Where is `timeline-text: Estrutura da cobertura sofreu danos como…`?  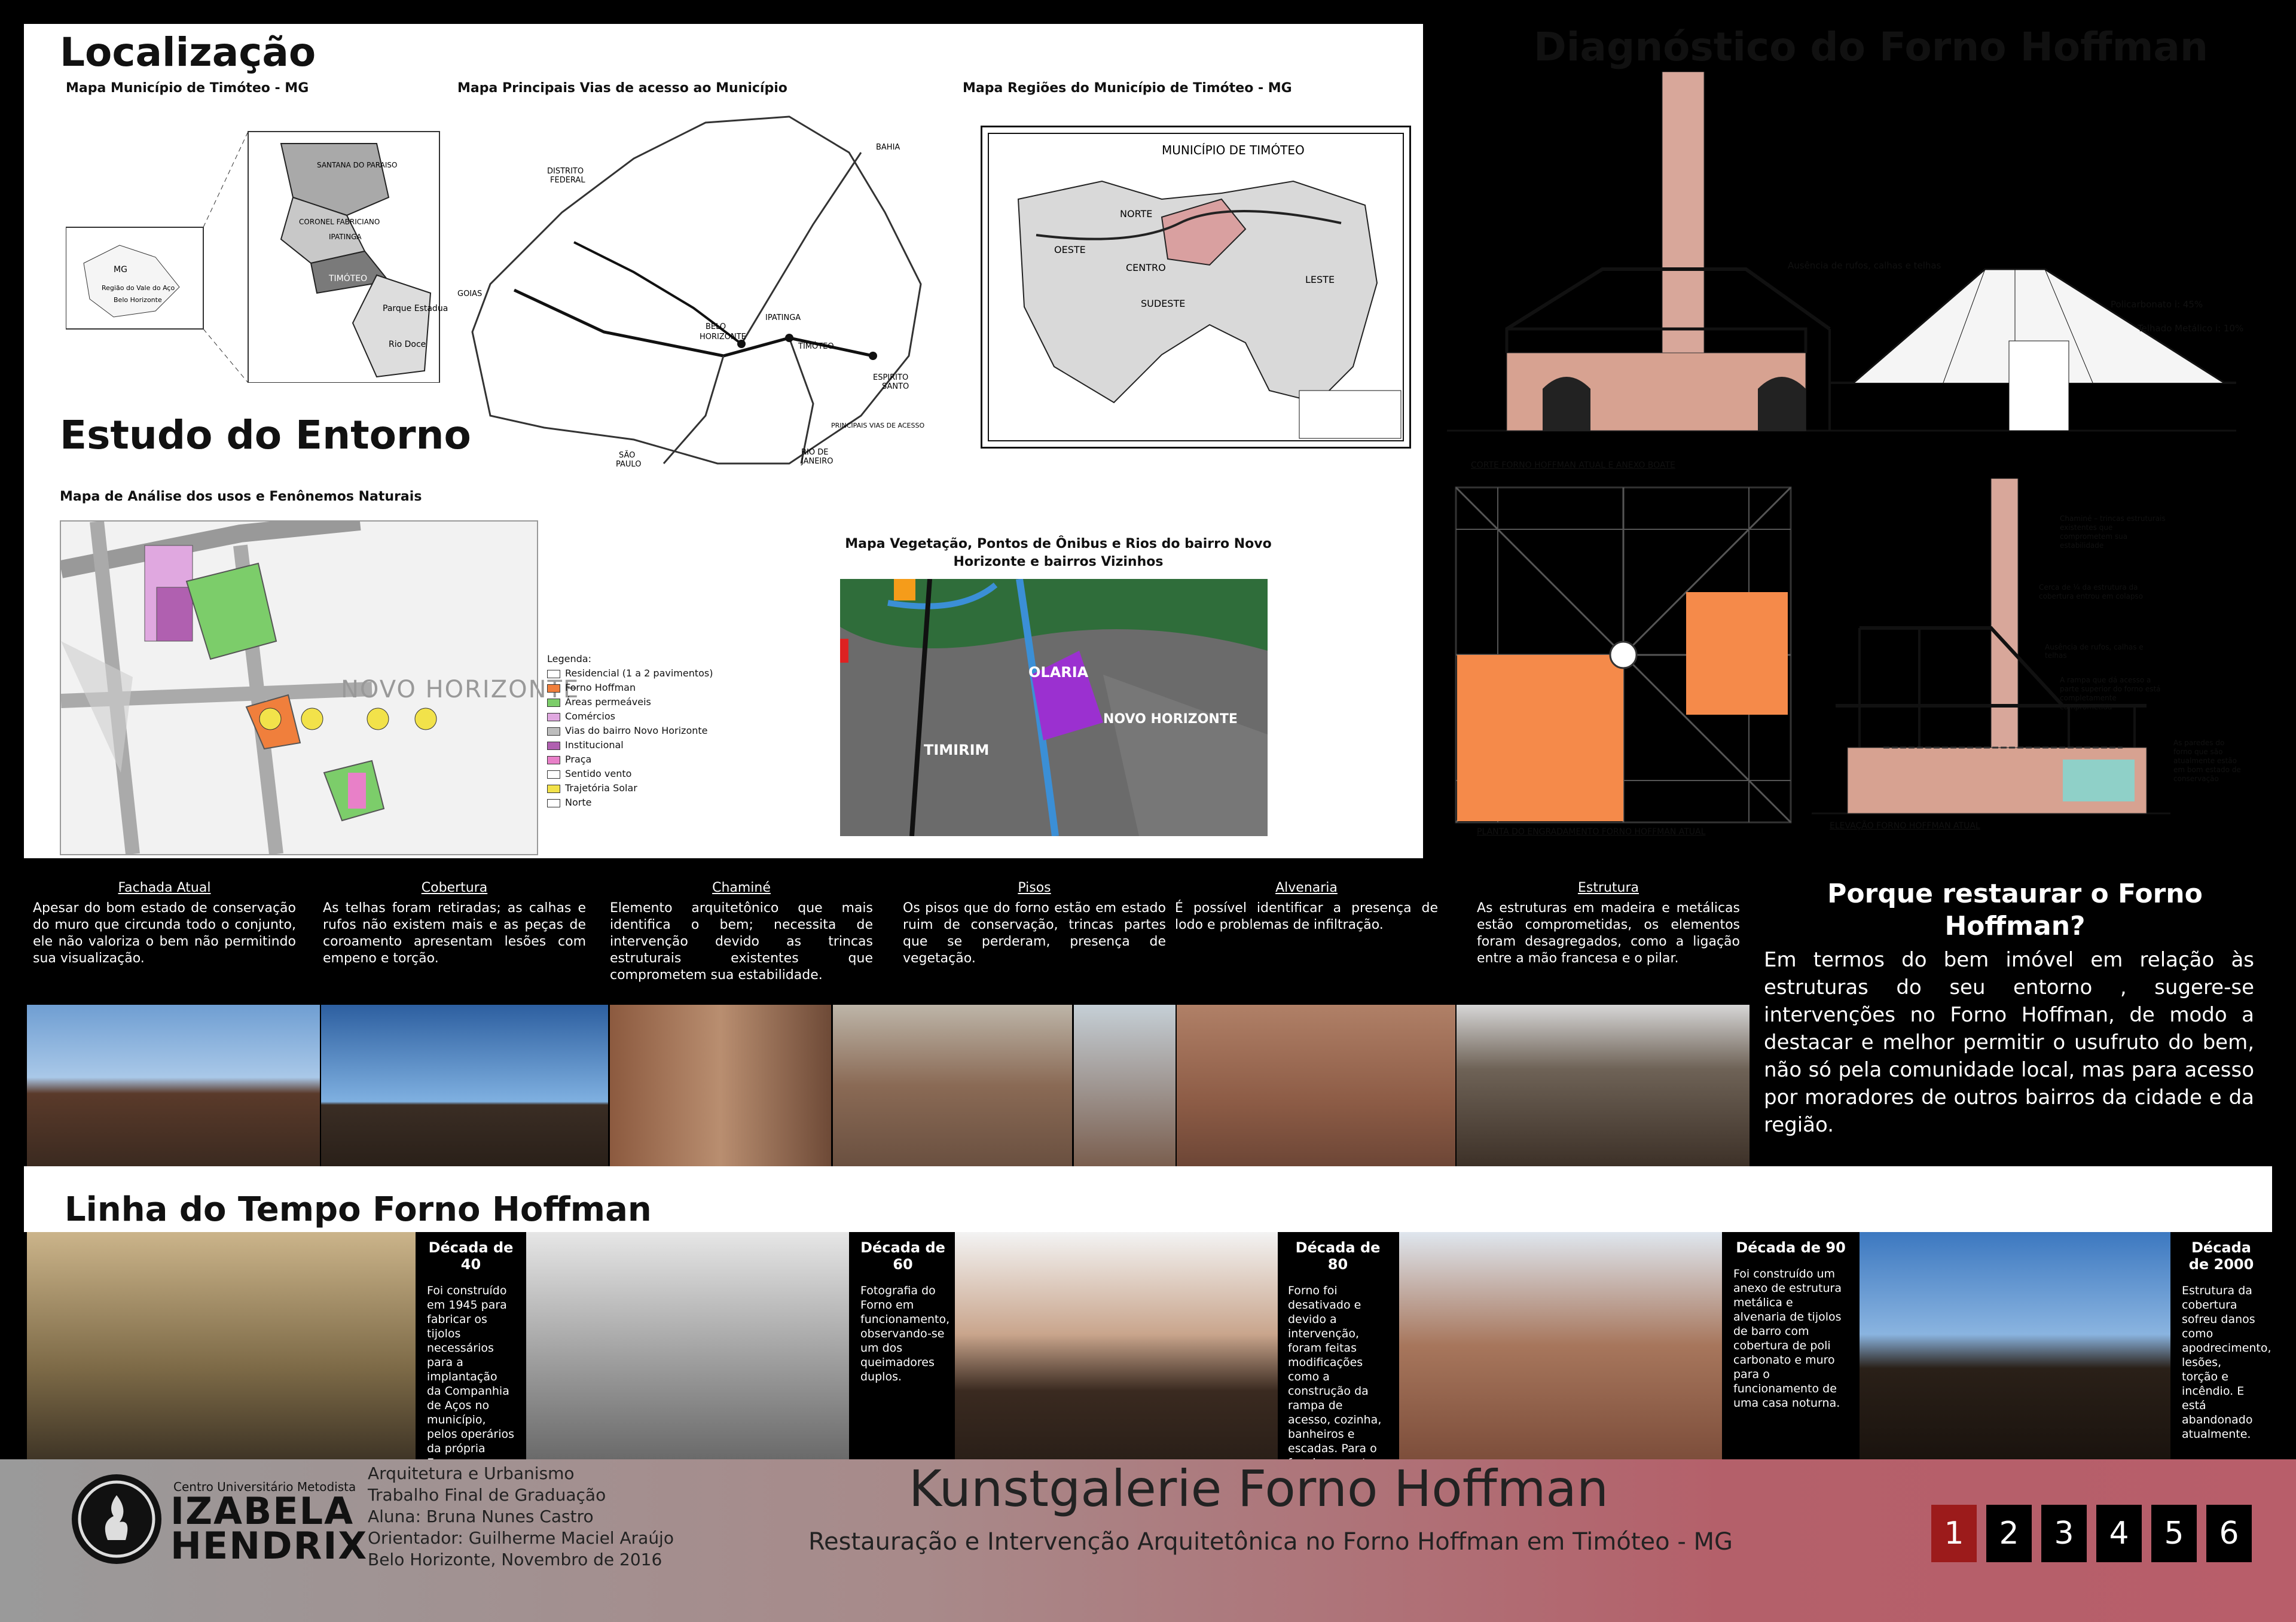 timeline-text: Estrutura da cobertura sofreu danos como… is located at coordinates (2226, 1362).